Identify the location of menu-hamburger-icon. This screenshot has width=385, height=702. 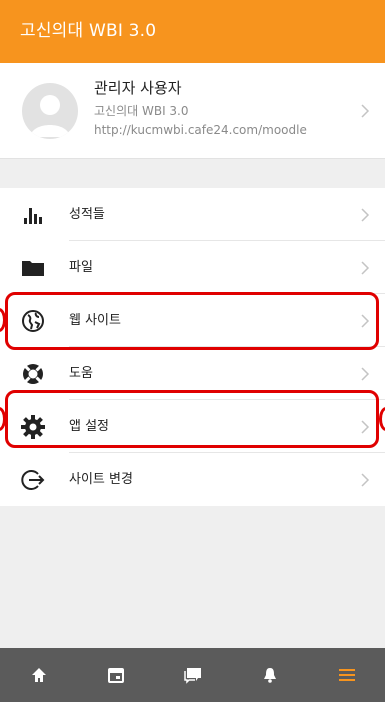
(346, 675).